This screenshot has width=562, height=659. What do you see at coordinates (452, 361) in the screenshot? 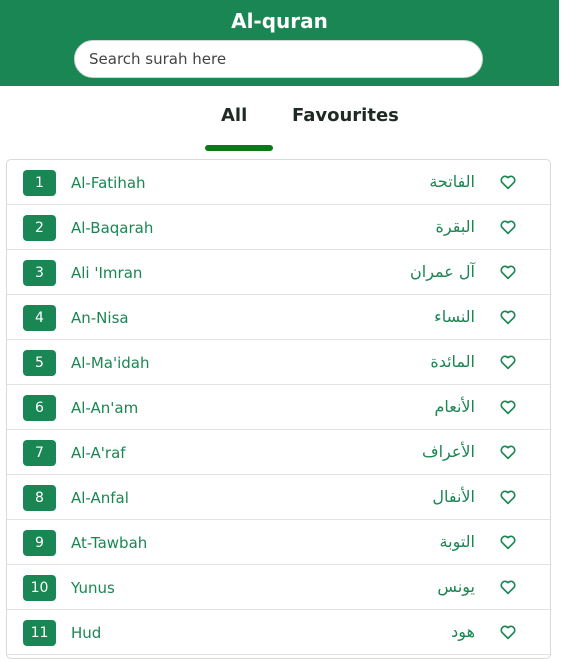
I see `surah-arabic-name: المائدة` at bounding box center [452, 361].